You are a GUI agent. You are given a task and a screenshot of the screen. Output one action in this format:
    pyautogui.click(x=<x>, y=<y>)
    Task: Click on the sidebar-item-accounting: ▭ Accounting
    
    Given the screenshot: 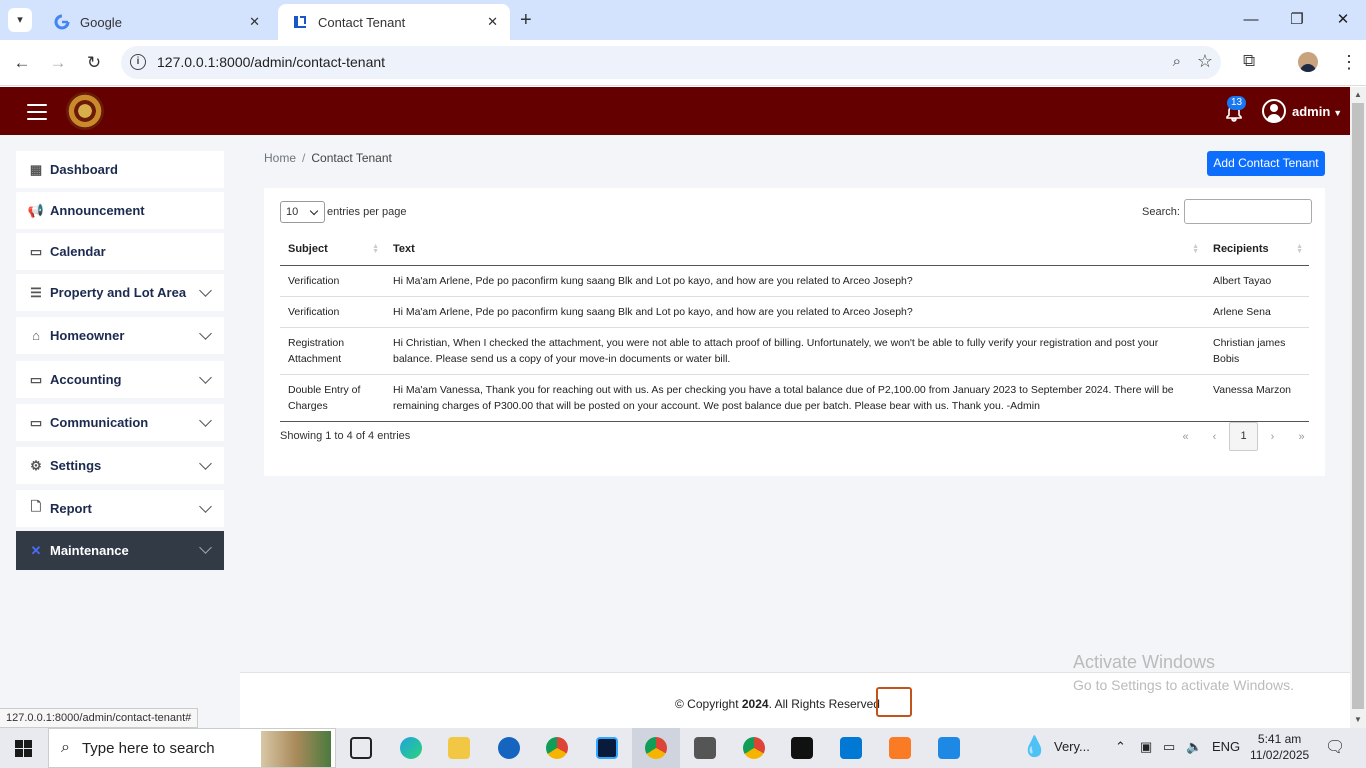 What is the action you would take?
    pyautogui.click(x=120, y=379)
    